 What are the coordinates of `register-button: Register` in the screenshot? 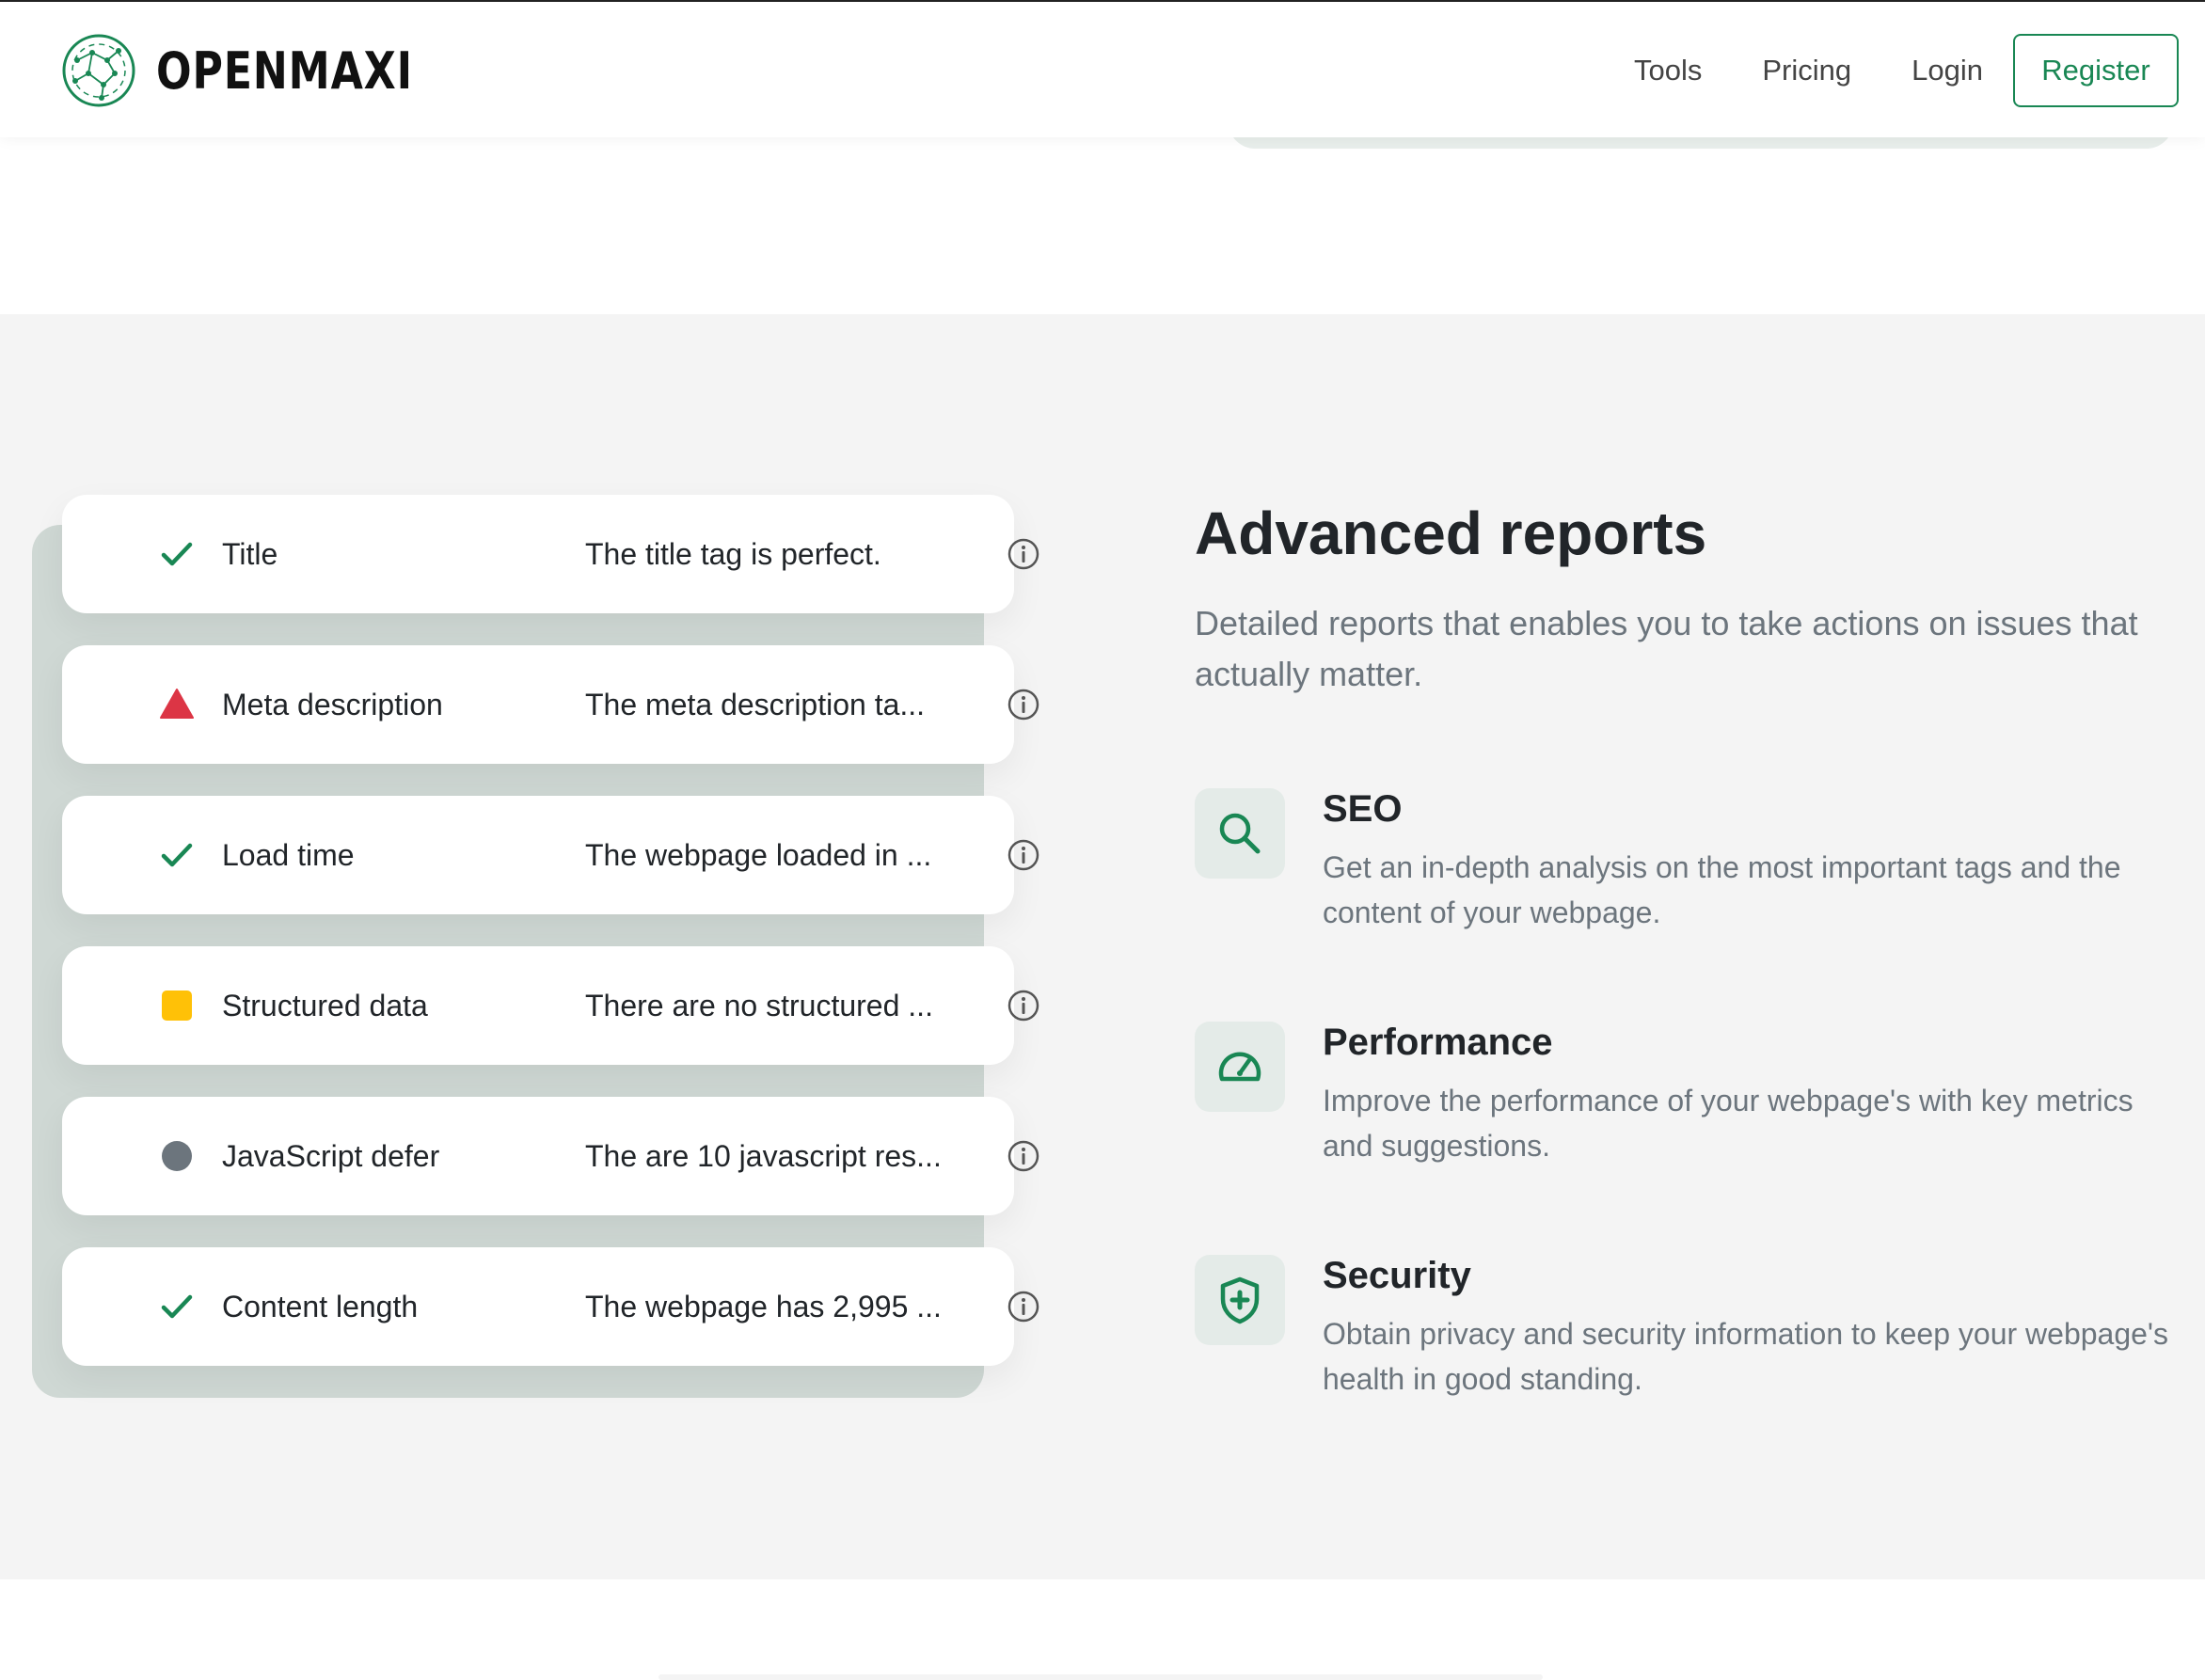 It's located at (2096, 70).